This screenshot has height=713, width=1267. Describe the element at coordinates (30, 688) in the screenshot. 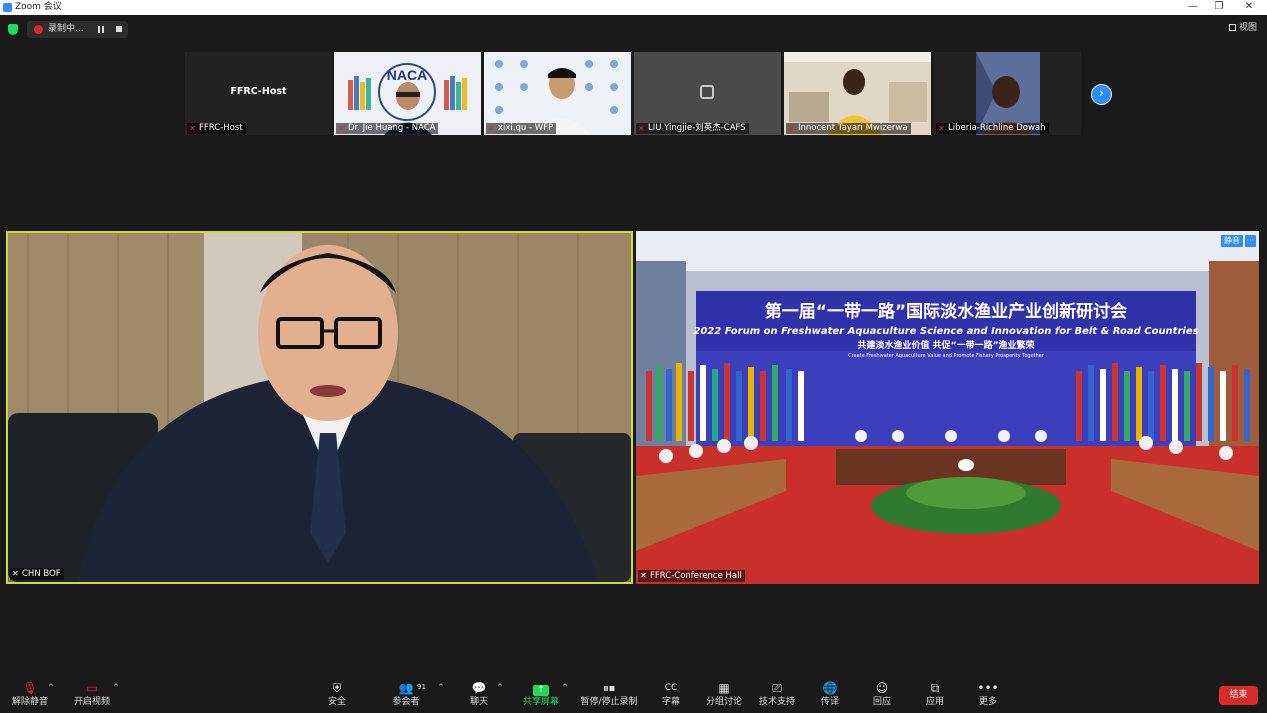

I see `muted-mic-icon: 🎙` at that location.